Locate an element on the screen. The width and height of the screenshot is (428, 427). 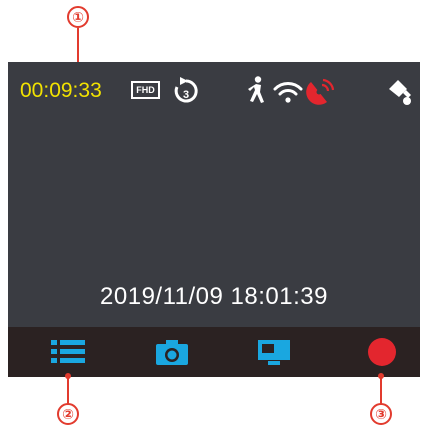
date-time-stamp: 2019/11/09 18:01:39 is located at coordinates (214, 296).